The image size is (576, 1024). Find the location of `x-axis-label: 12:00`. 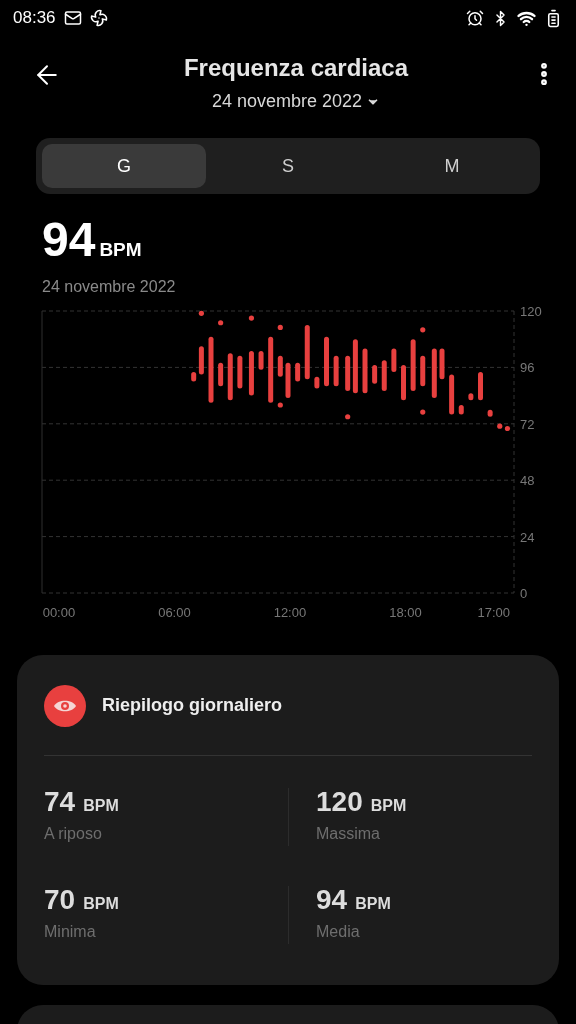

x-axis-label: 12:00 is located at coordinates (290, 612).